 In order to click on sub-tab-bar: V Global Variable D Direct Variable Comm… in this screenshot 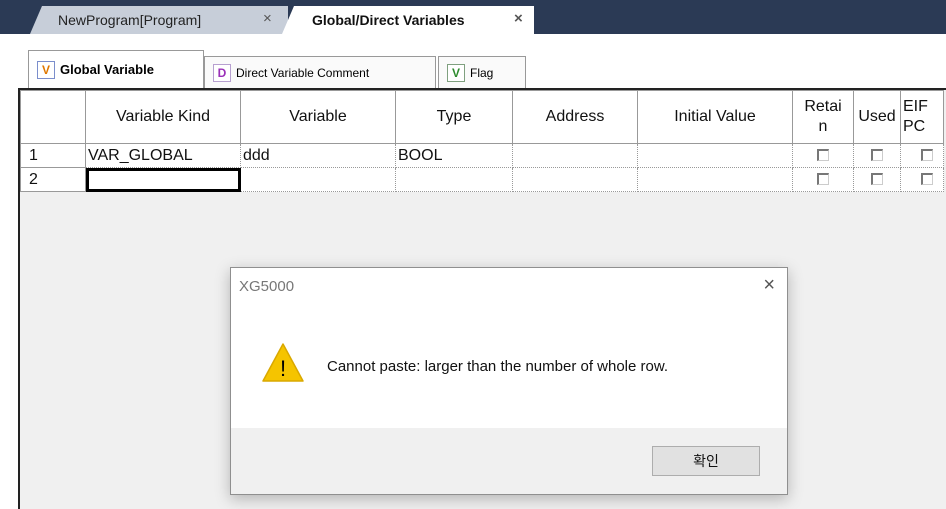, I will do `click(473, 67)`.